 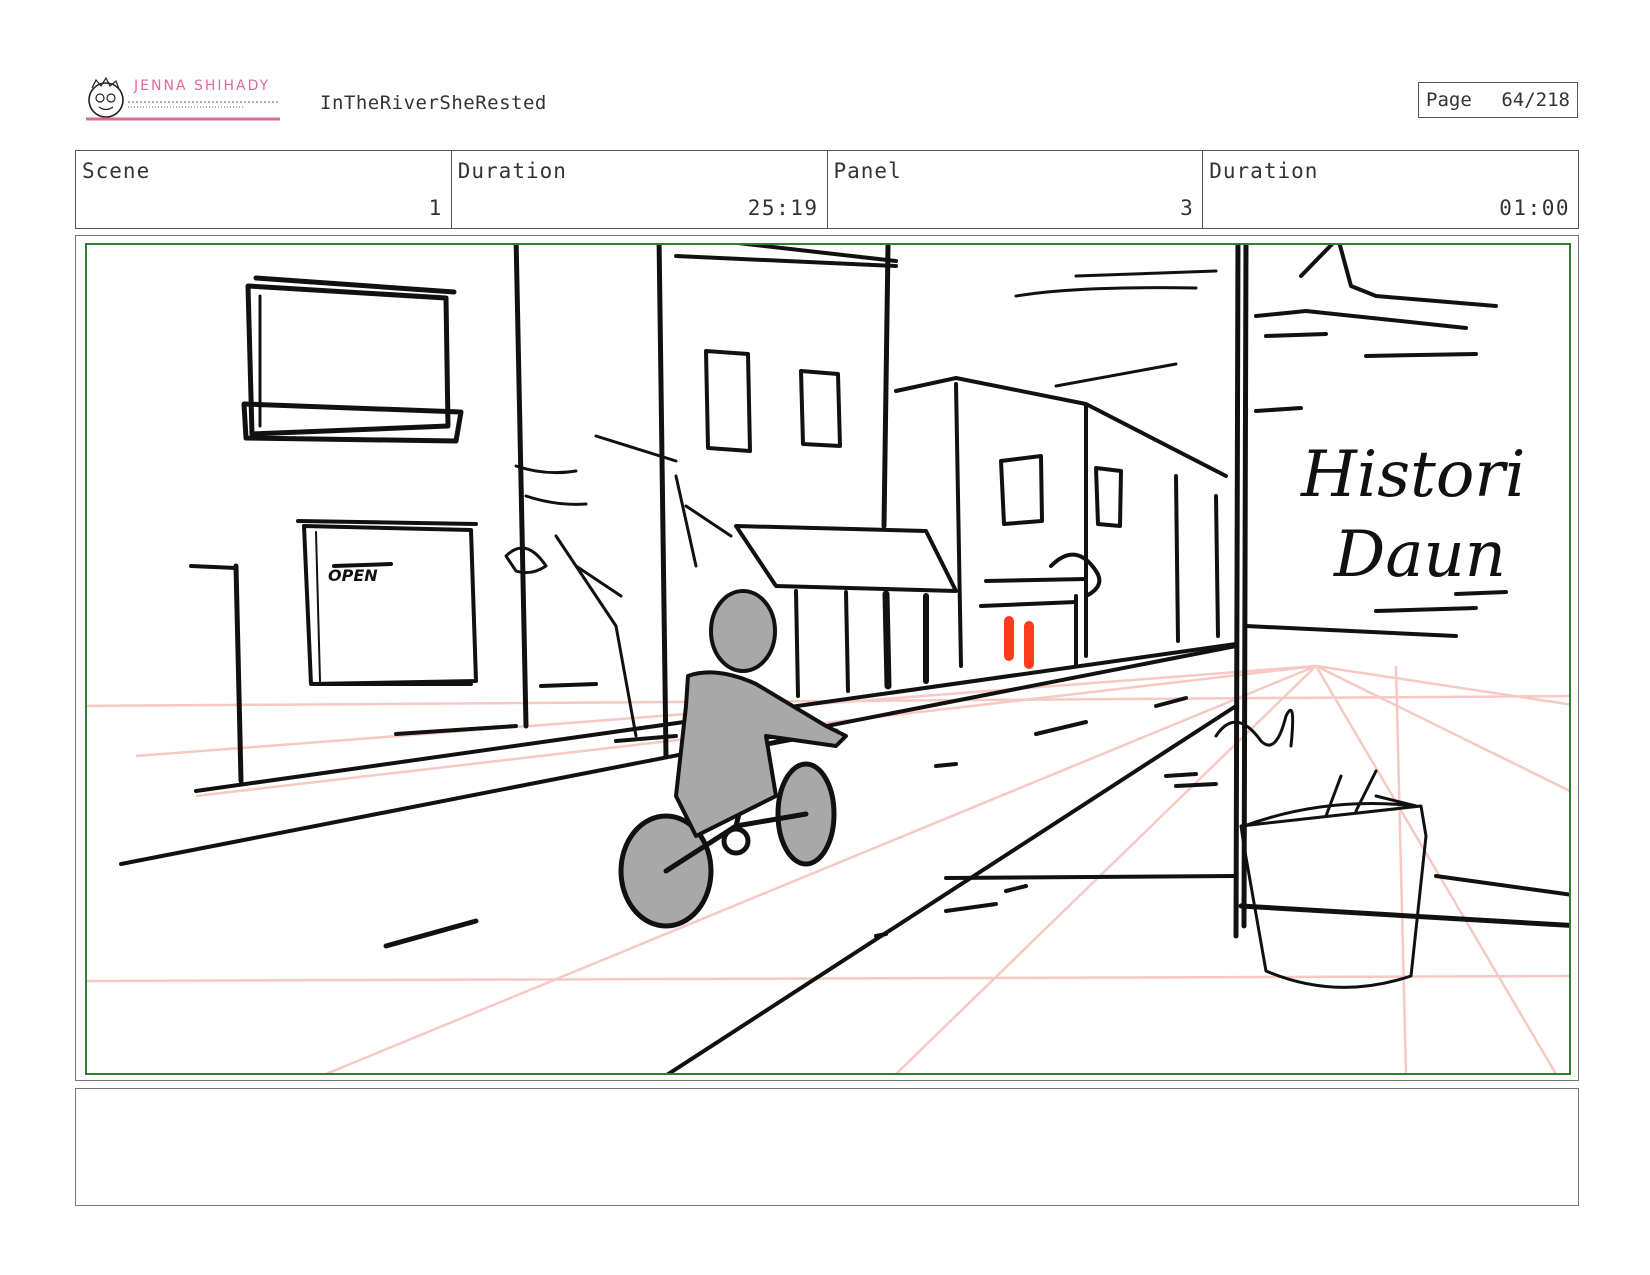 What do you see at coordinates (1449, 100) in the screenshot?
I see `page-label: Page` at bounding box center [1449, 100].